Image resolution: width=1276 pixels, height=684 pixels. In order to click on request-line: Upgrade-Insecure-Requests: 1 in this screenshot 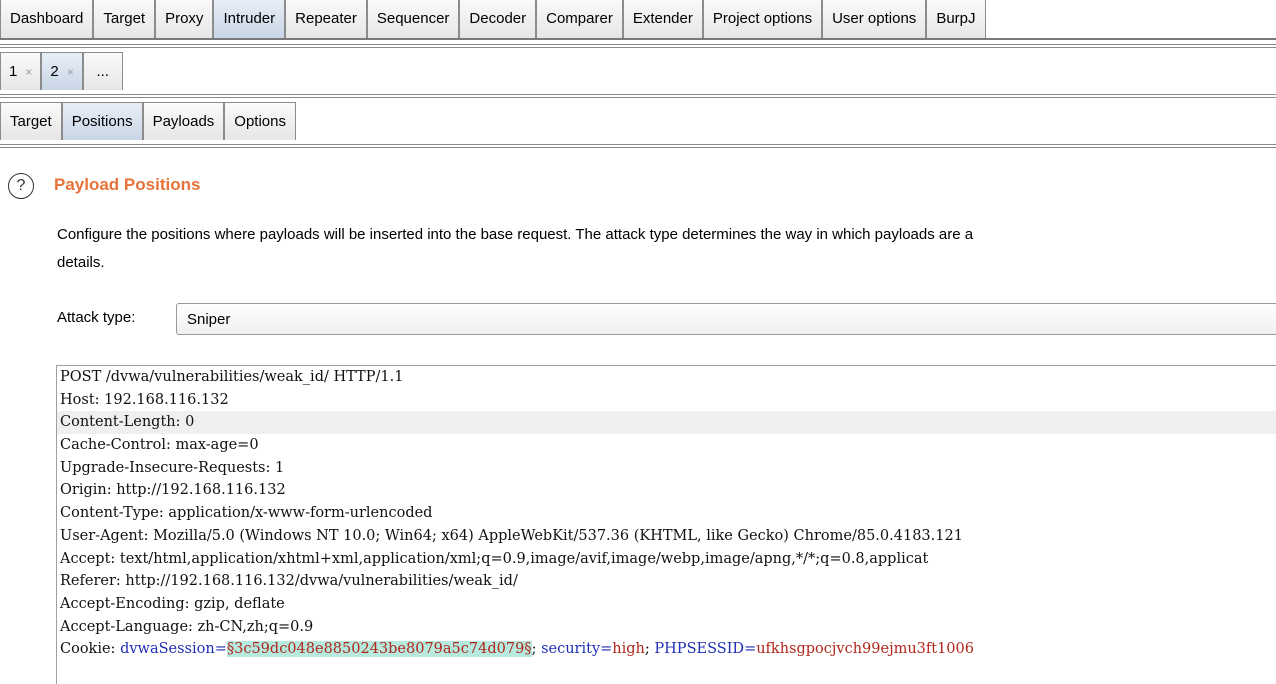, I will do `click(172, 467)`.